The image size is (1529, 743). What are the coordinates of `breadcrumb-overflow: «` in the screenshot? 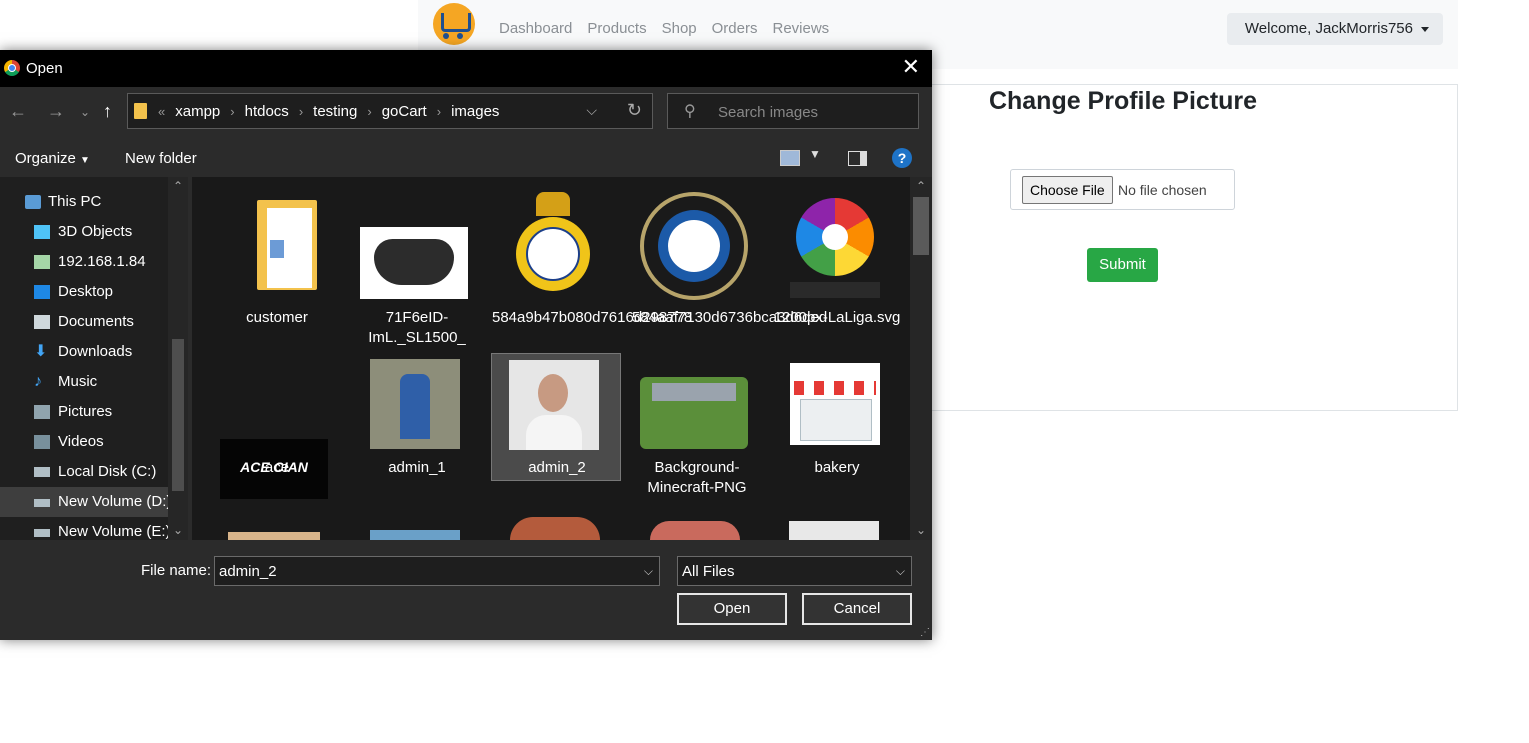 It's located at (161, 111).